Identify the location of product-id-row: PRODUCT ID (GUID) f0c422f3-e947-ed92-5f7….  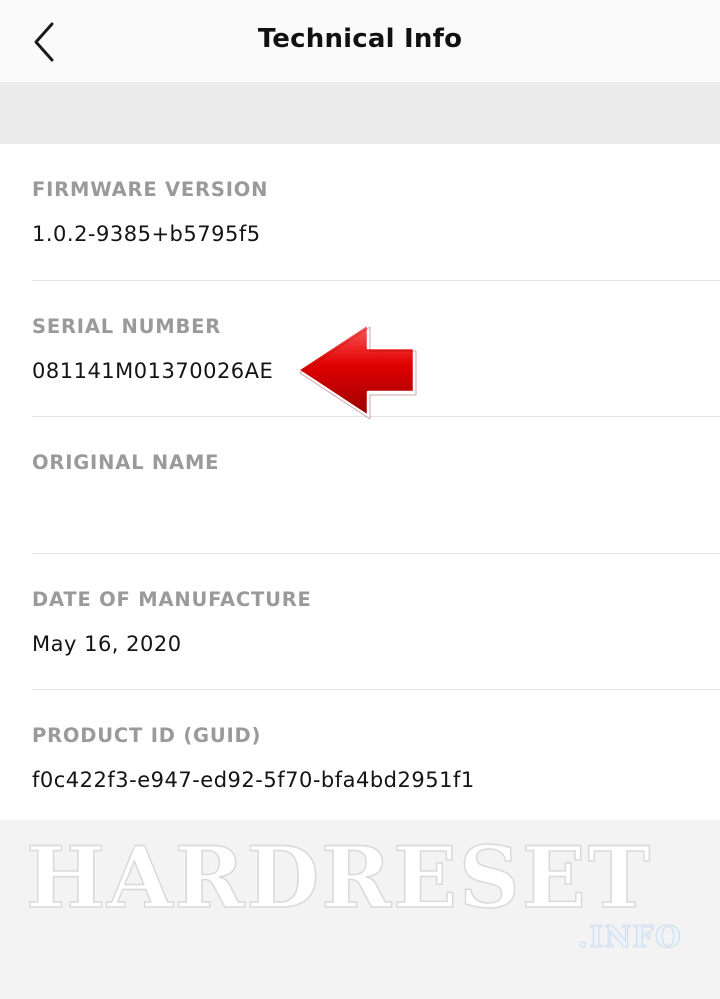
(376, 758).